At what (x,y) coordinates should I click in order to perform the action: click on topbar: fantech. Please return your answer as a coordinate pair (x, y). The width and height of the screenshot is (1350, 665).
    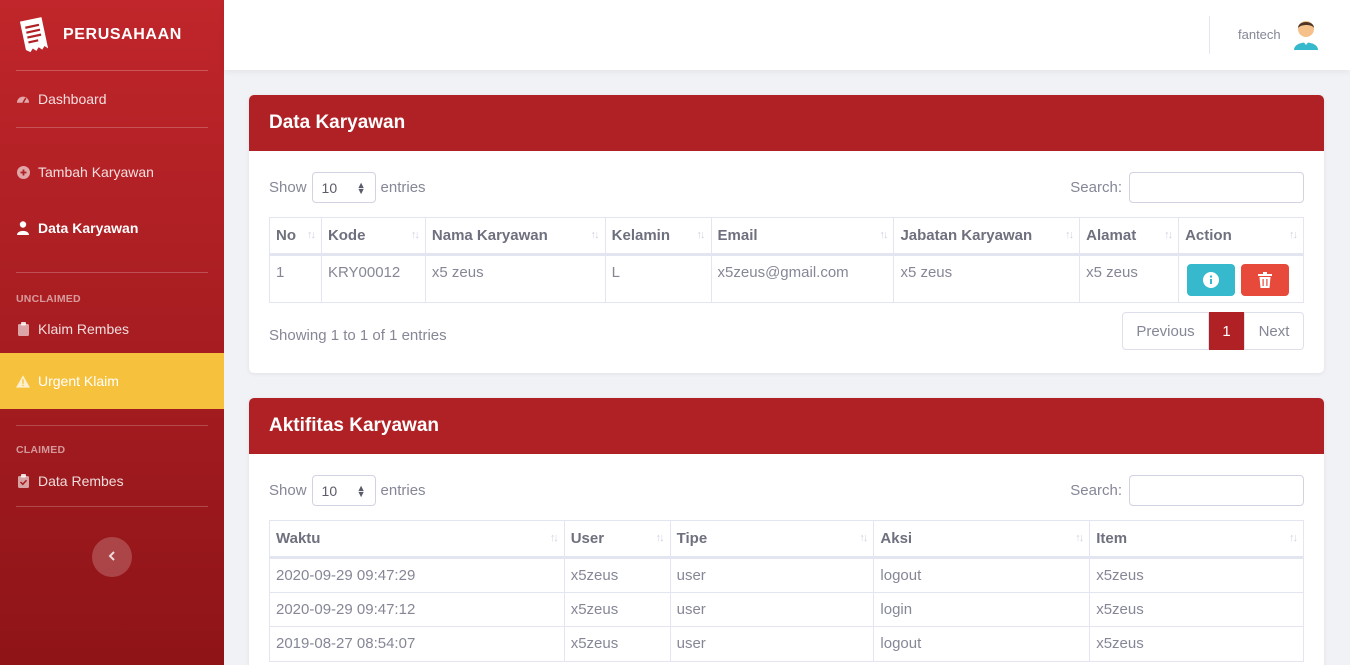
    Looking at the image, I should click on (787, 35).